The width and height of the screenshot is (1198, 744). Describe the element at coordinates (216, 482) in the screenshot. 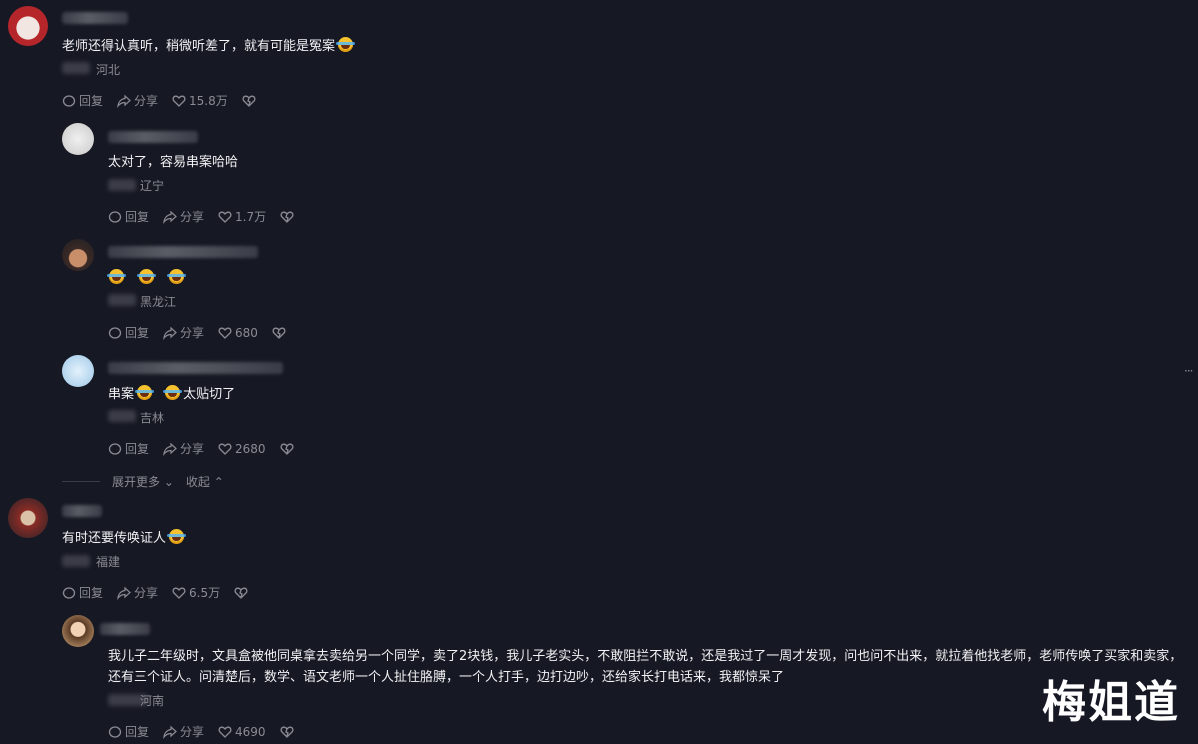

I see `chevron-up-icon: ⌃` at that location.